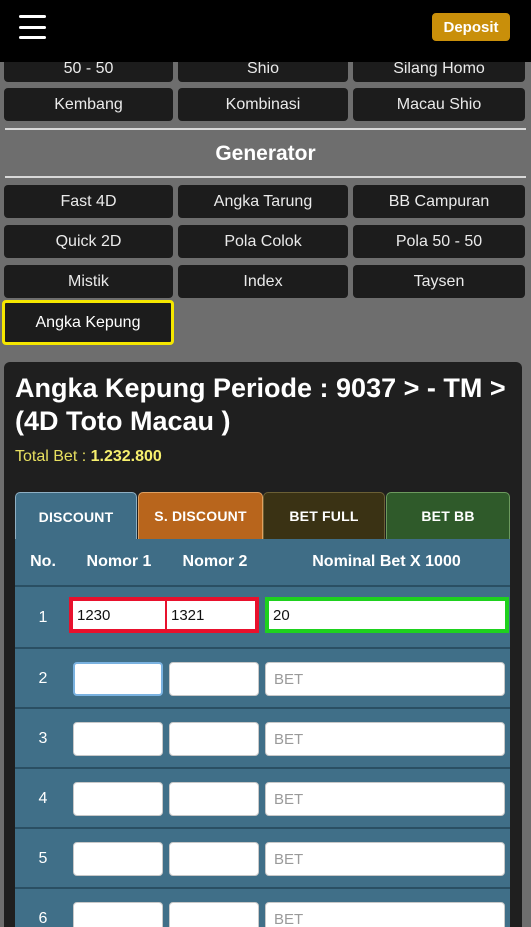 The image size is (531, 927). Describe the element at coordinates (265, 177) in the screenshot. I see `divider-bottom` at that location.